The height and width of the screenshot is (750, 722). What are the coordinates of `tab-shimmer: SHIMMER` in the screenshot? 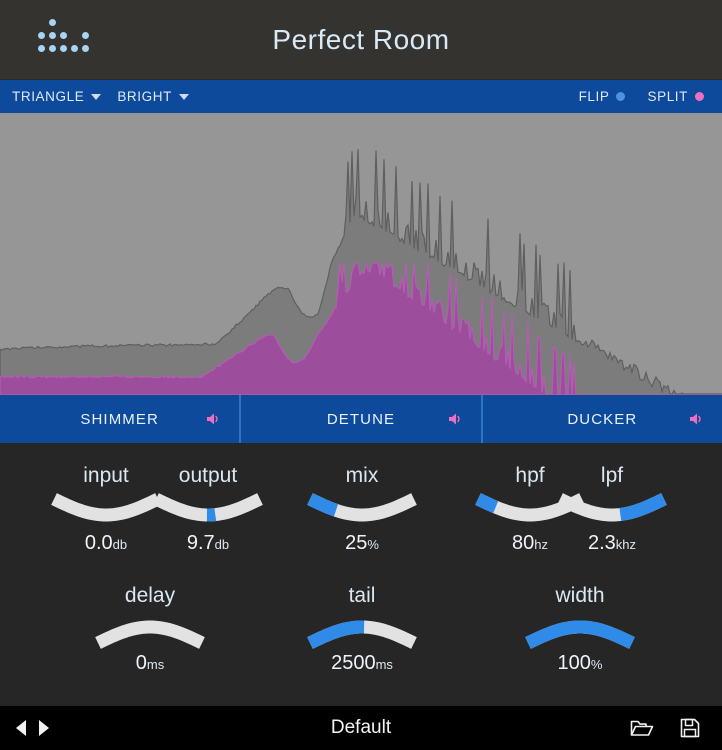 It's located at (119, 419).